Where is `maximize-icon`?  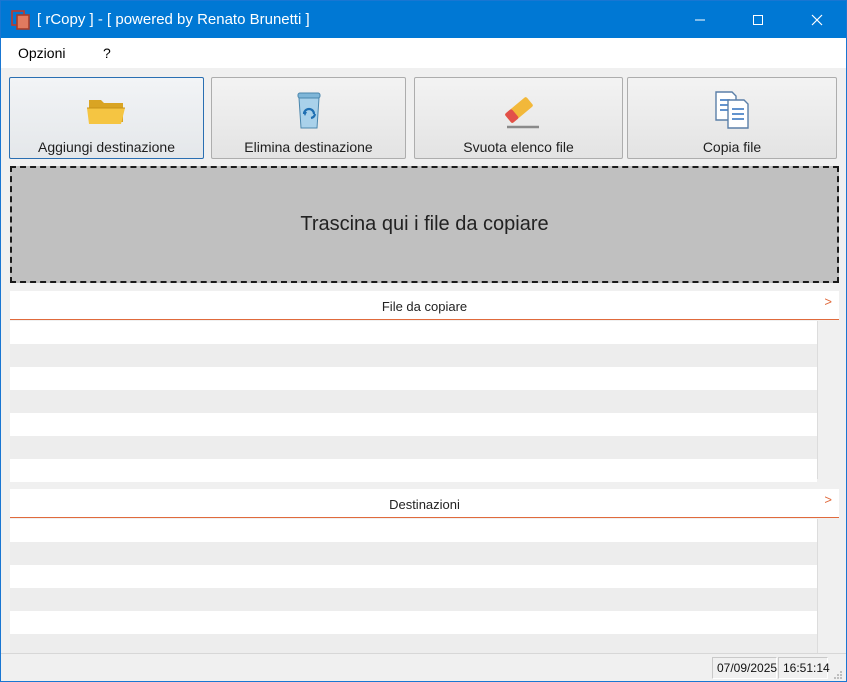 maximize-icon is located at coordinates (758, 19).